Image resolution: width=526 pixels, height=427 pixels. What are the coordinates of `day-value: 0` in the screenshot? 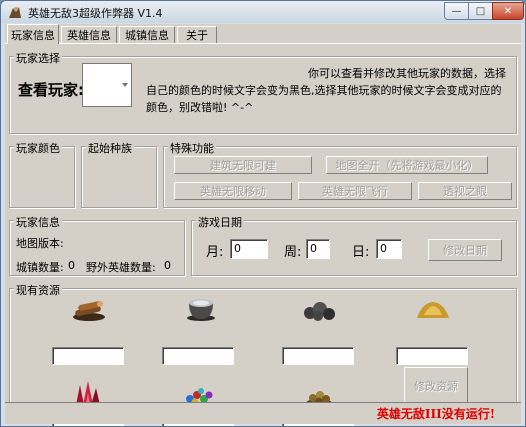 It's located at (383, 248).